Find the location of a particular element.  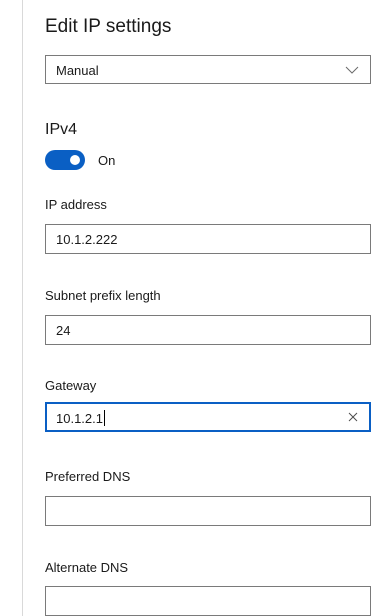

close-icon is located at coordinates (353, 417).